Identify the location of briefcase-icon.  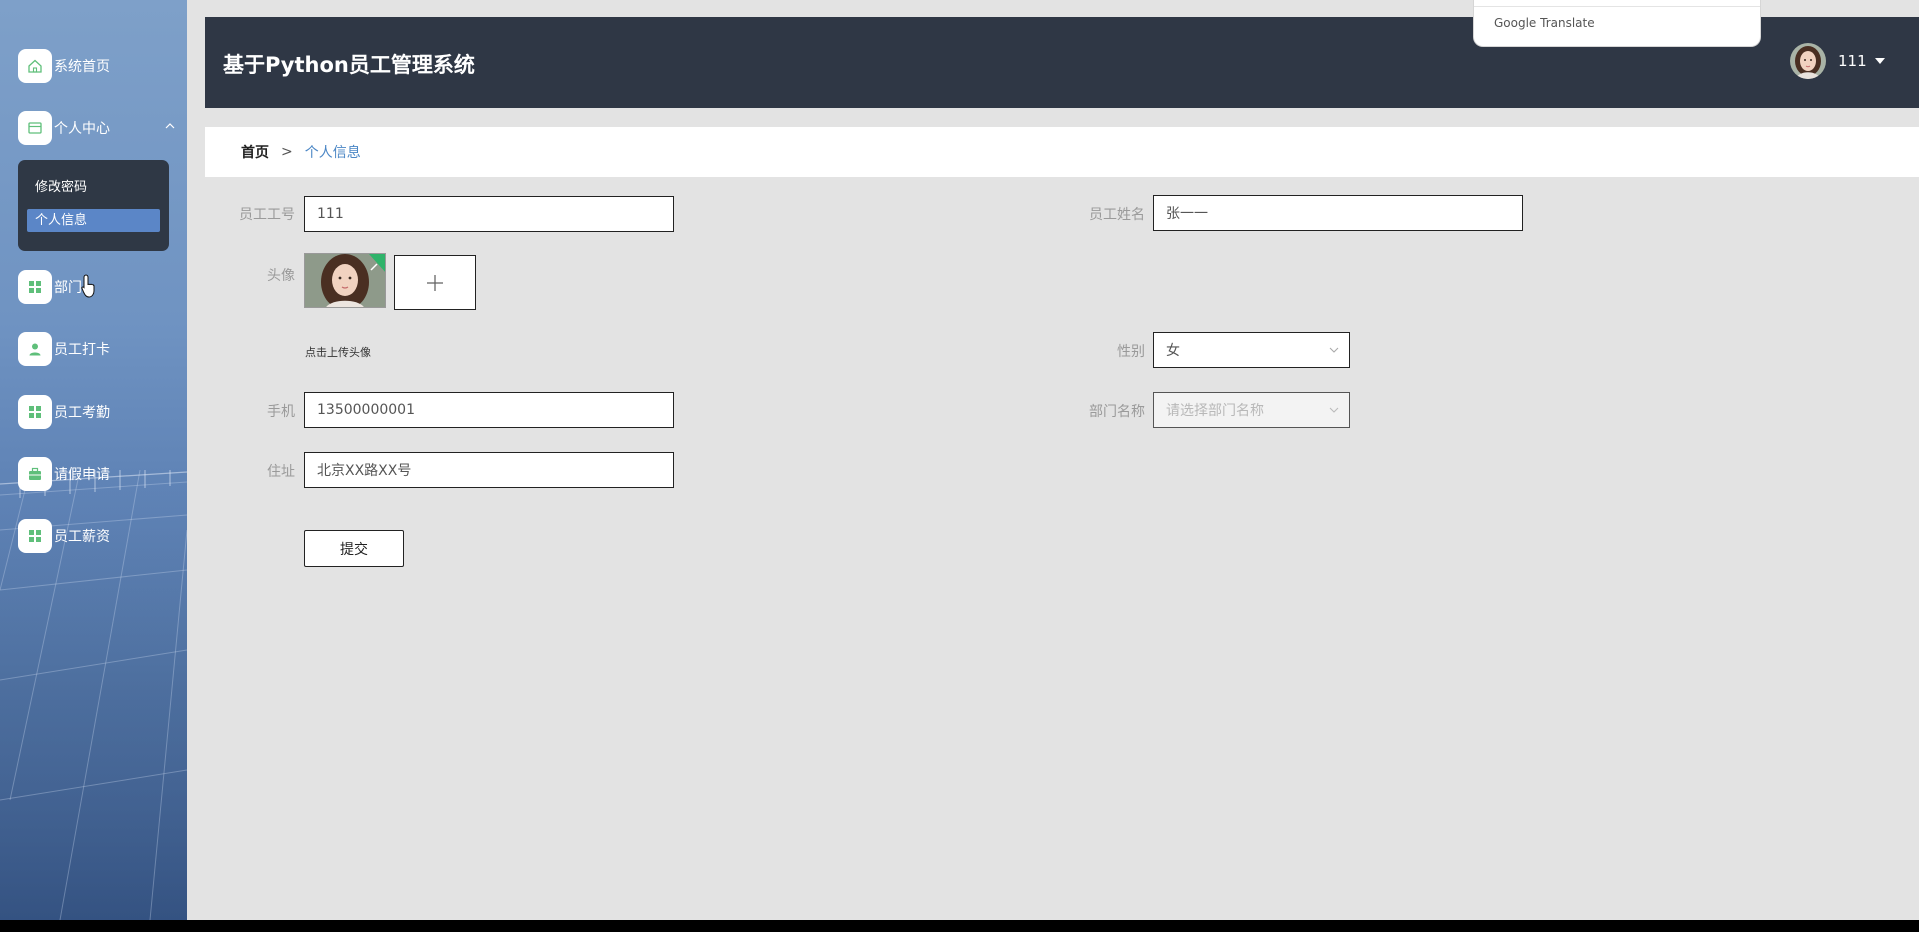
(35, 474).